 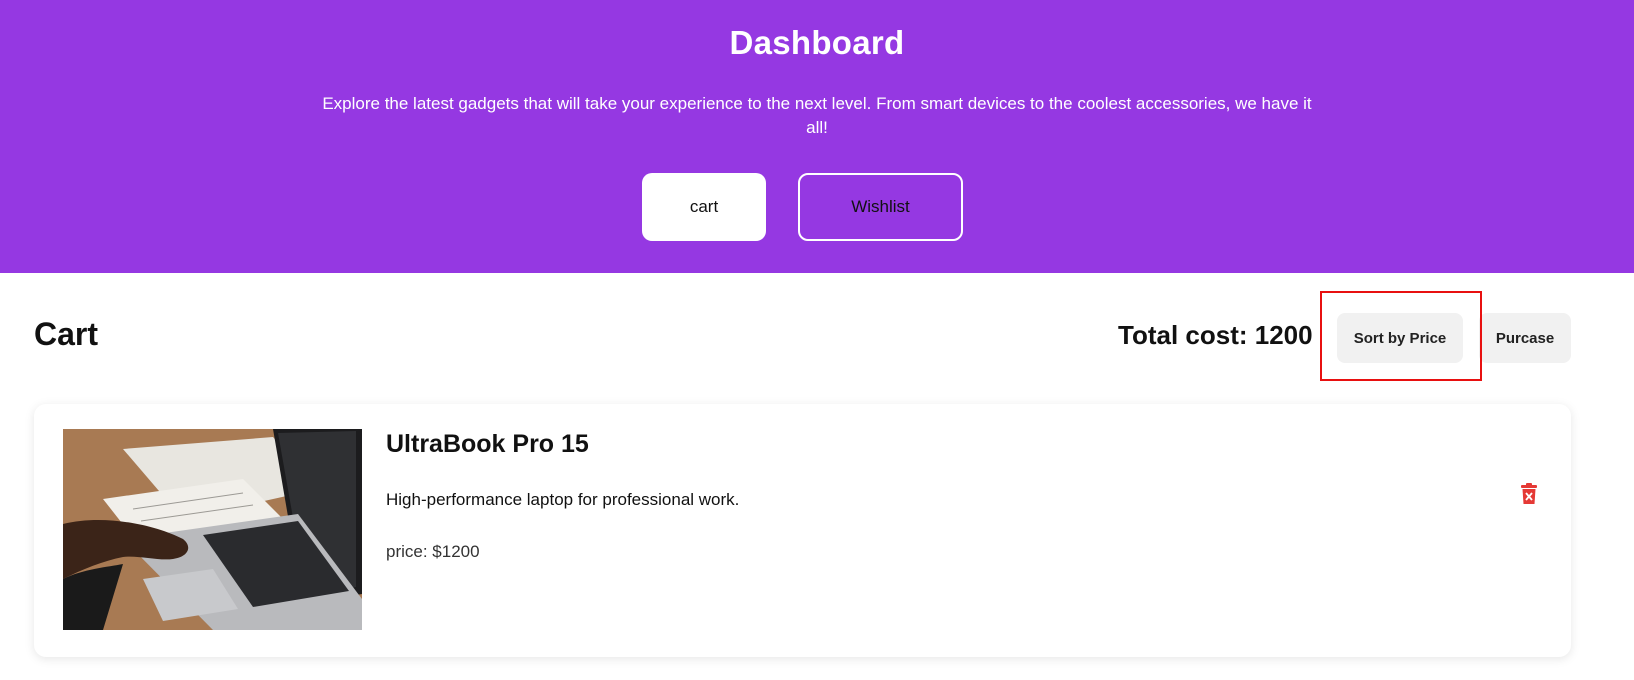 What do you see at coordinates (1215, 335) in the screenshot?
I see `total-cost: Total cost: 1200` at bounding box center [1215, 335].